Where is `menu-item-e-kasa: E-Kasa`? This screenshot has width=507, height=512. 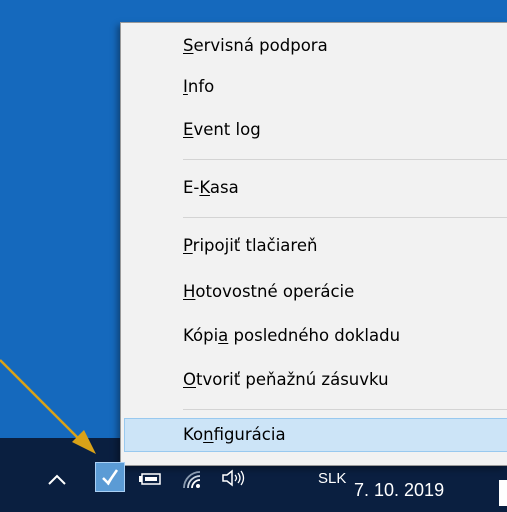
menu-item-e-kasa: E-Kasa is located at coordinates (211, 188).